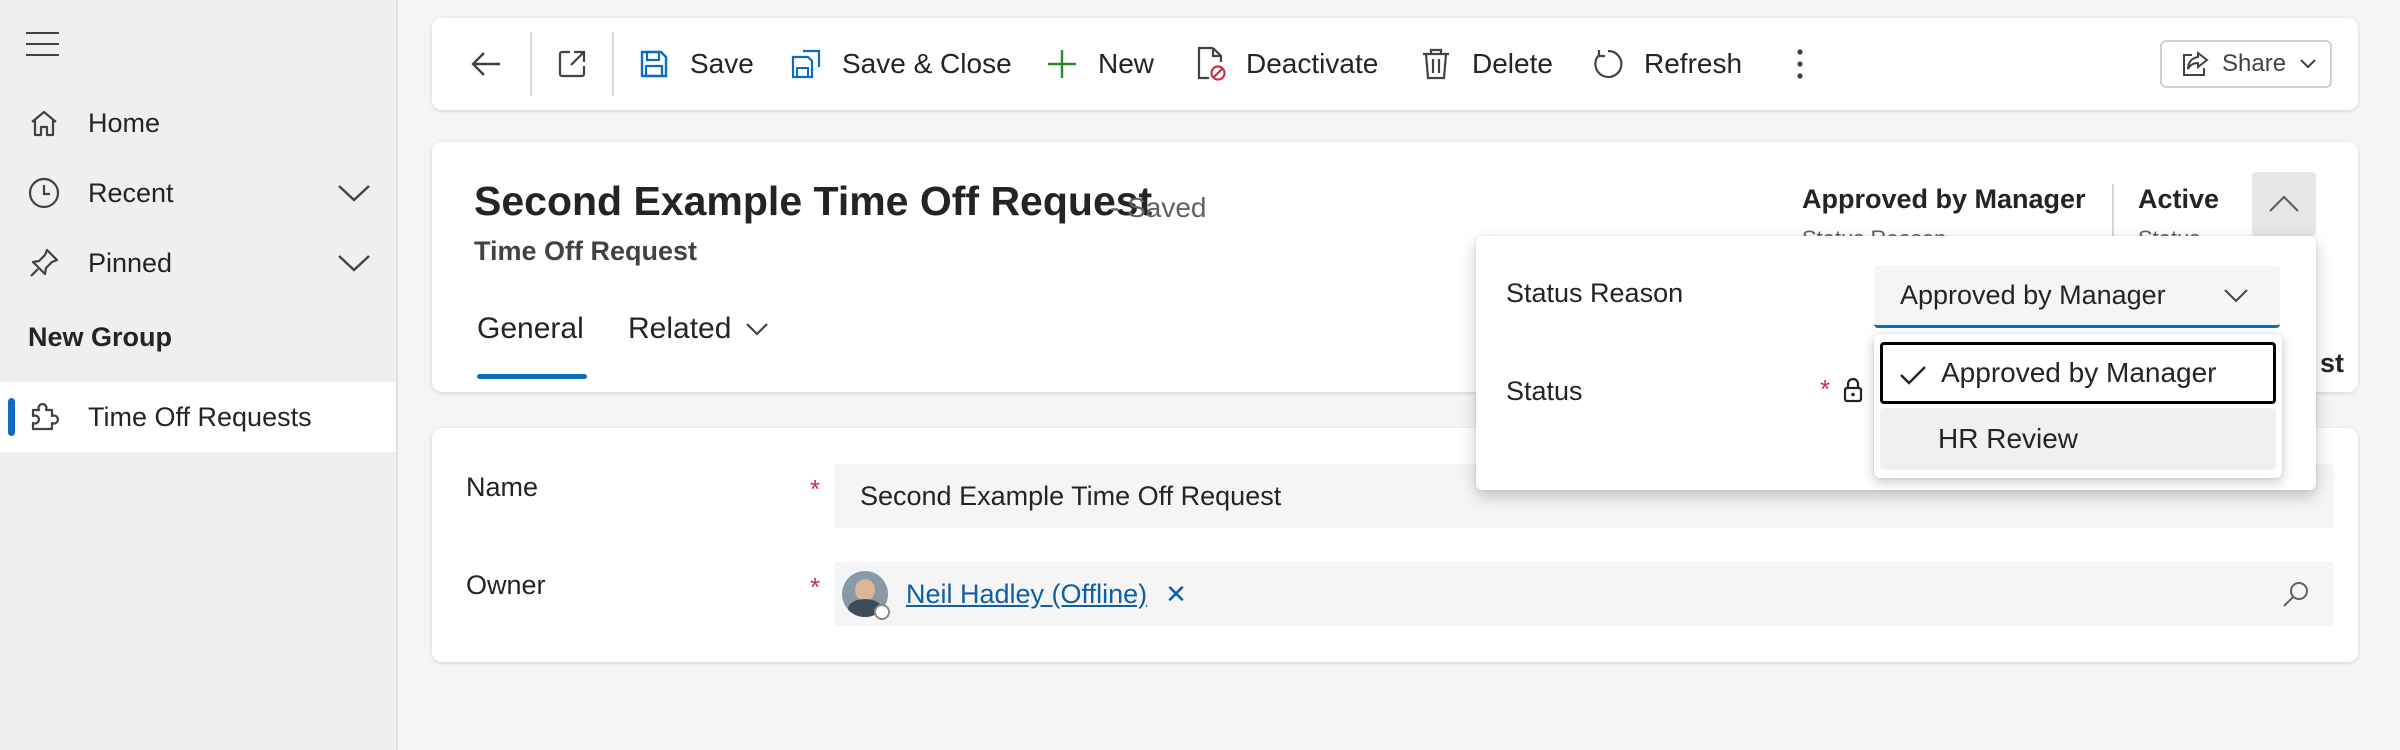 Image resolution: width=2400 pixels, height=750 pixels. I want to click on status-reason-options: Approved by Manager HR Review, so click(2078, 406).